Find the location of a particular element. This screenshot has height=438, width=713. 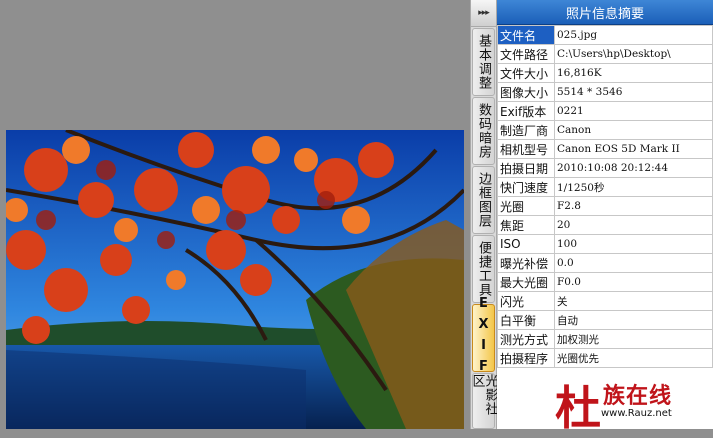

exif-key: 曝光补偿 is located at coordinates (526, 263).